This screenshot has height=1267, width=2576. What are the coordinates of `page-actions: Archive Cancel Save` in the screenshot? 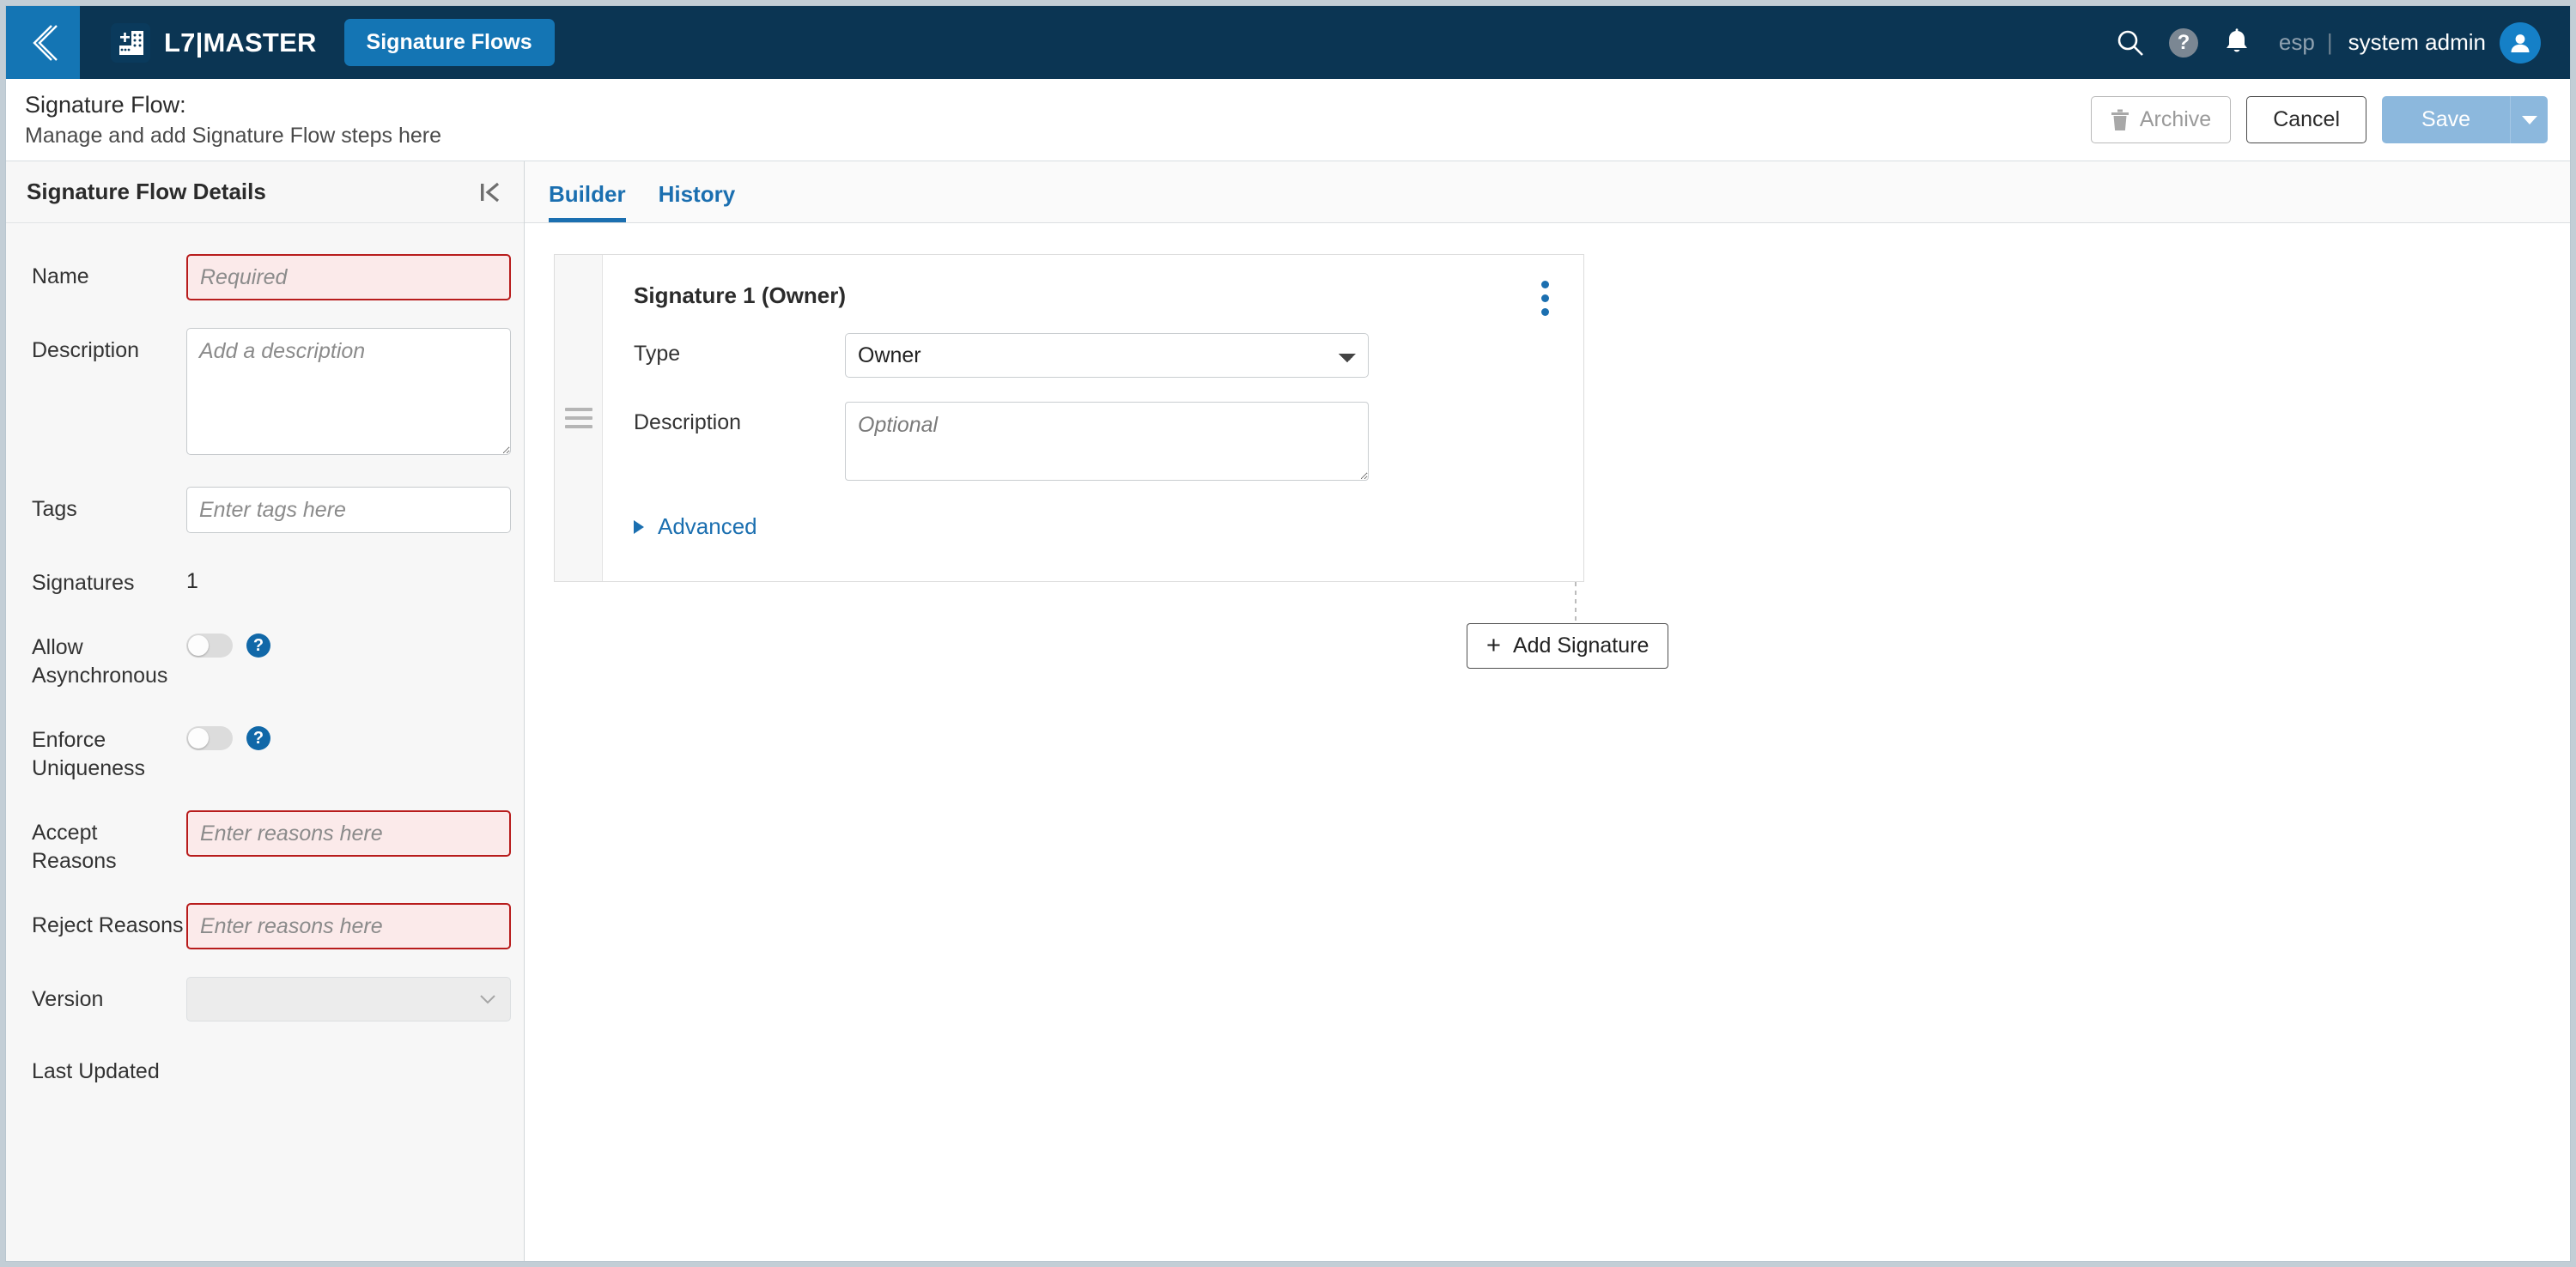 It's located at (2319, 120).